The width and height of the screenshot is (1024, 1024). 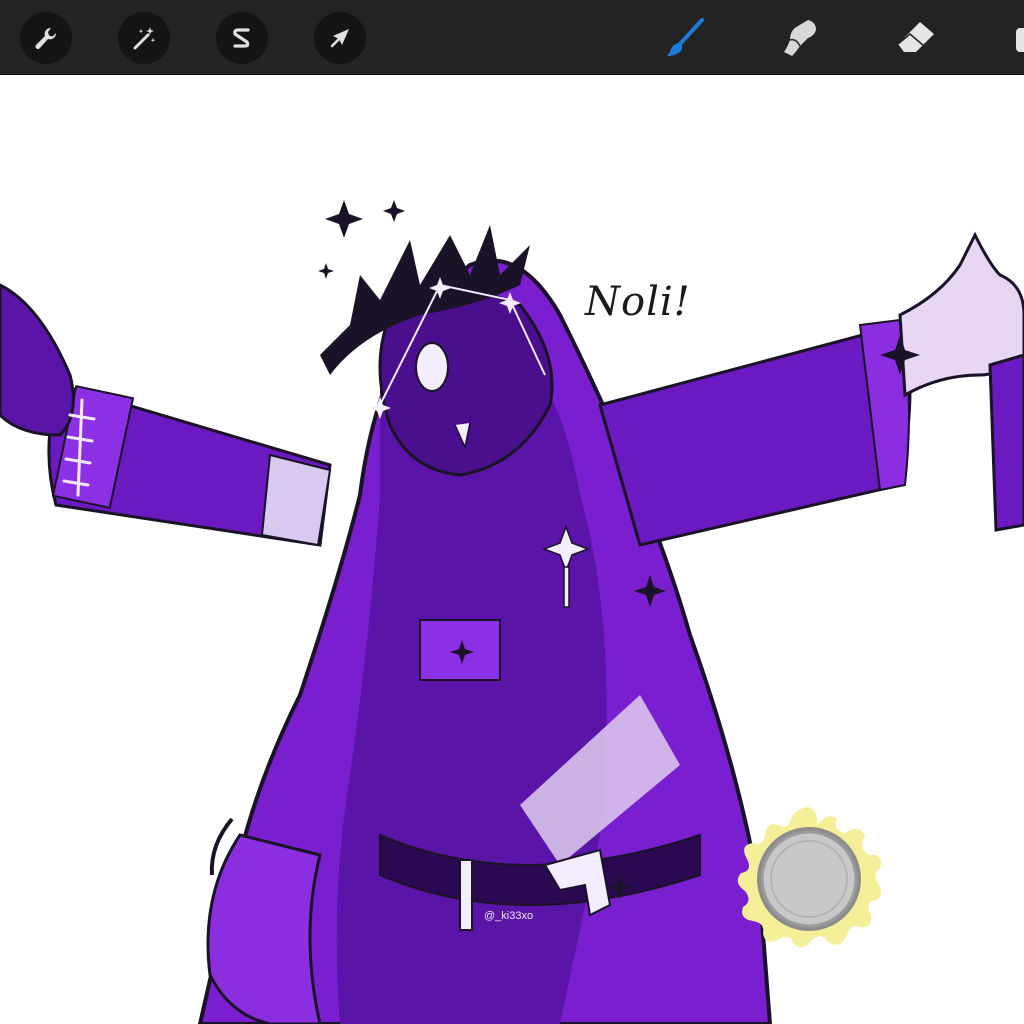 I want to click on transform-button, so click(x=340, y=38).